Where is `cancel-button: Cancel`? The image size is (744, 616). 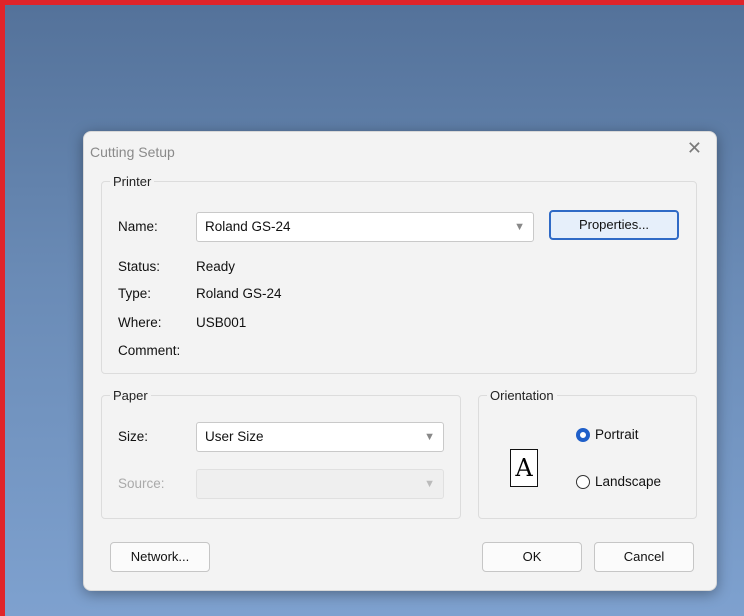 cancel-button: Cancel is located at coordinates (644, 557).